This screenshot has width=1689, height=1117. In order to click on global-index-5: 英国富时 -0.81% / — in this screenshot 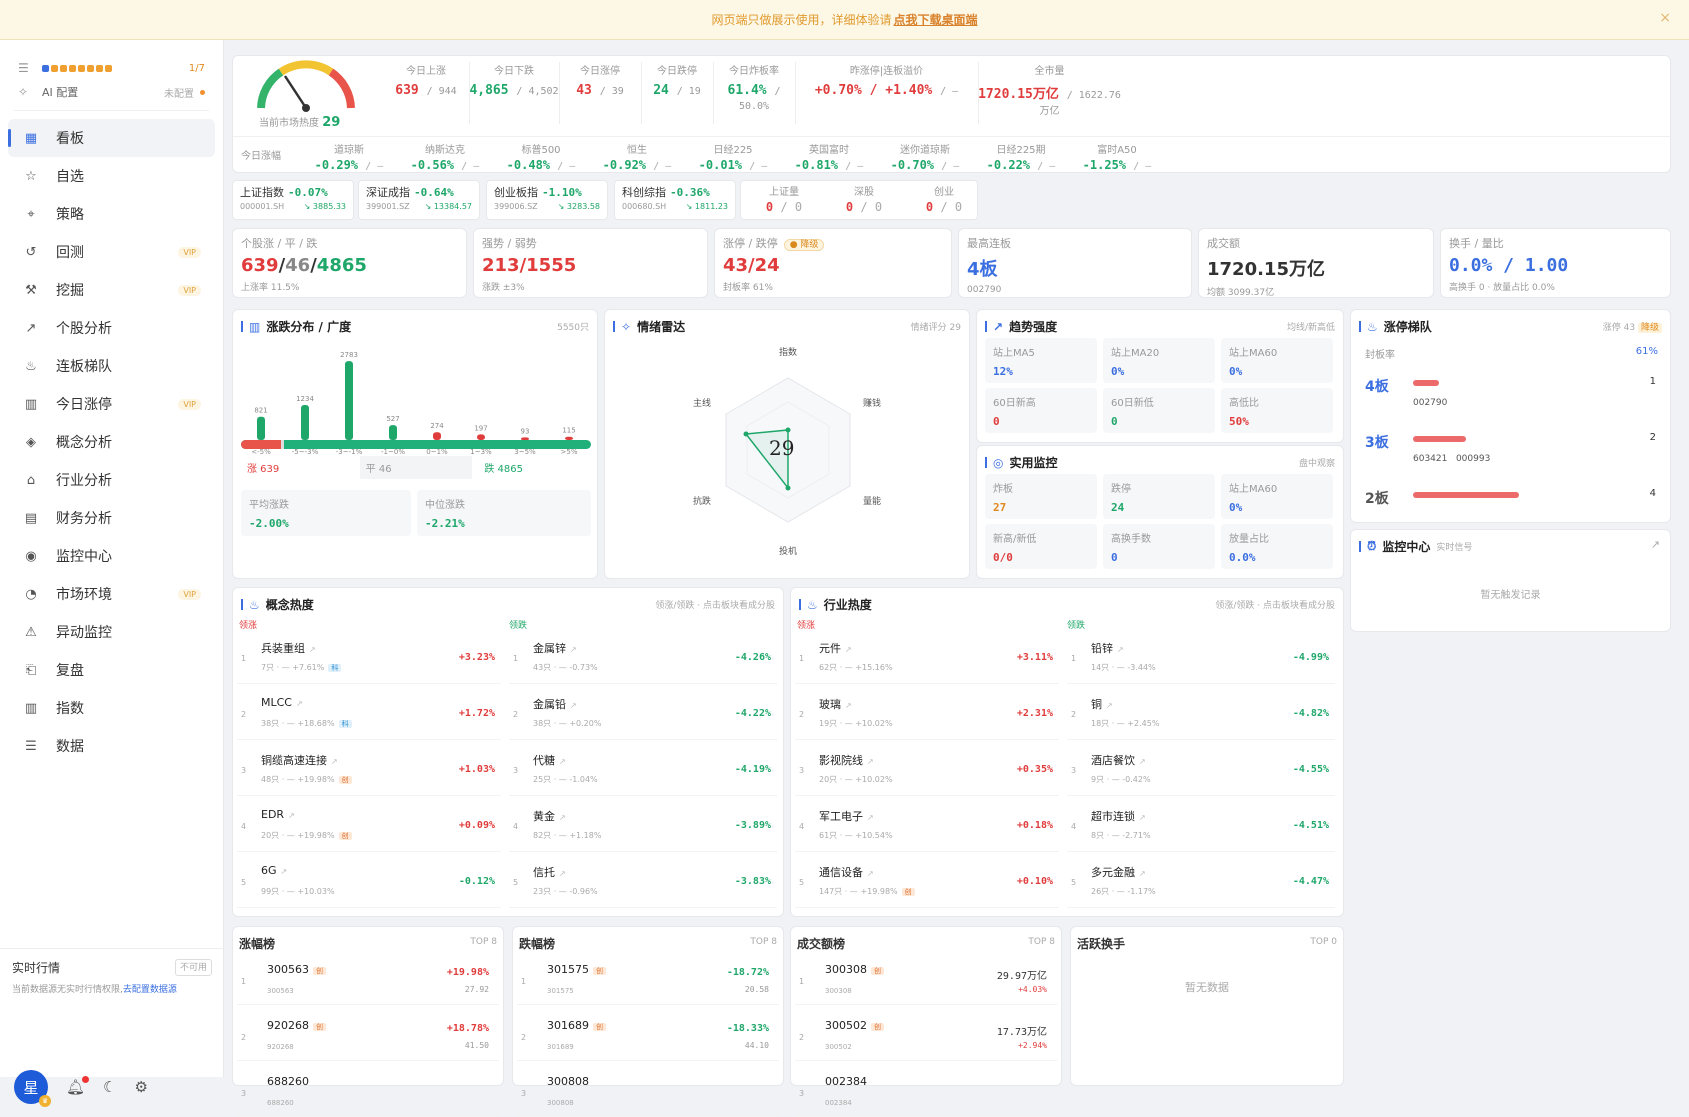, I will do `click(829, 158)`.